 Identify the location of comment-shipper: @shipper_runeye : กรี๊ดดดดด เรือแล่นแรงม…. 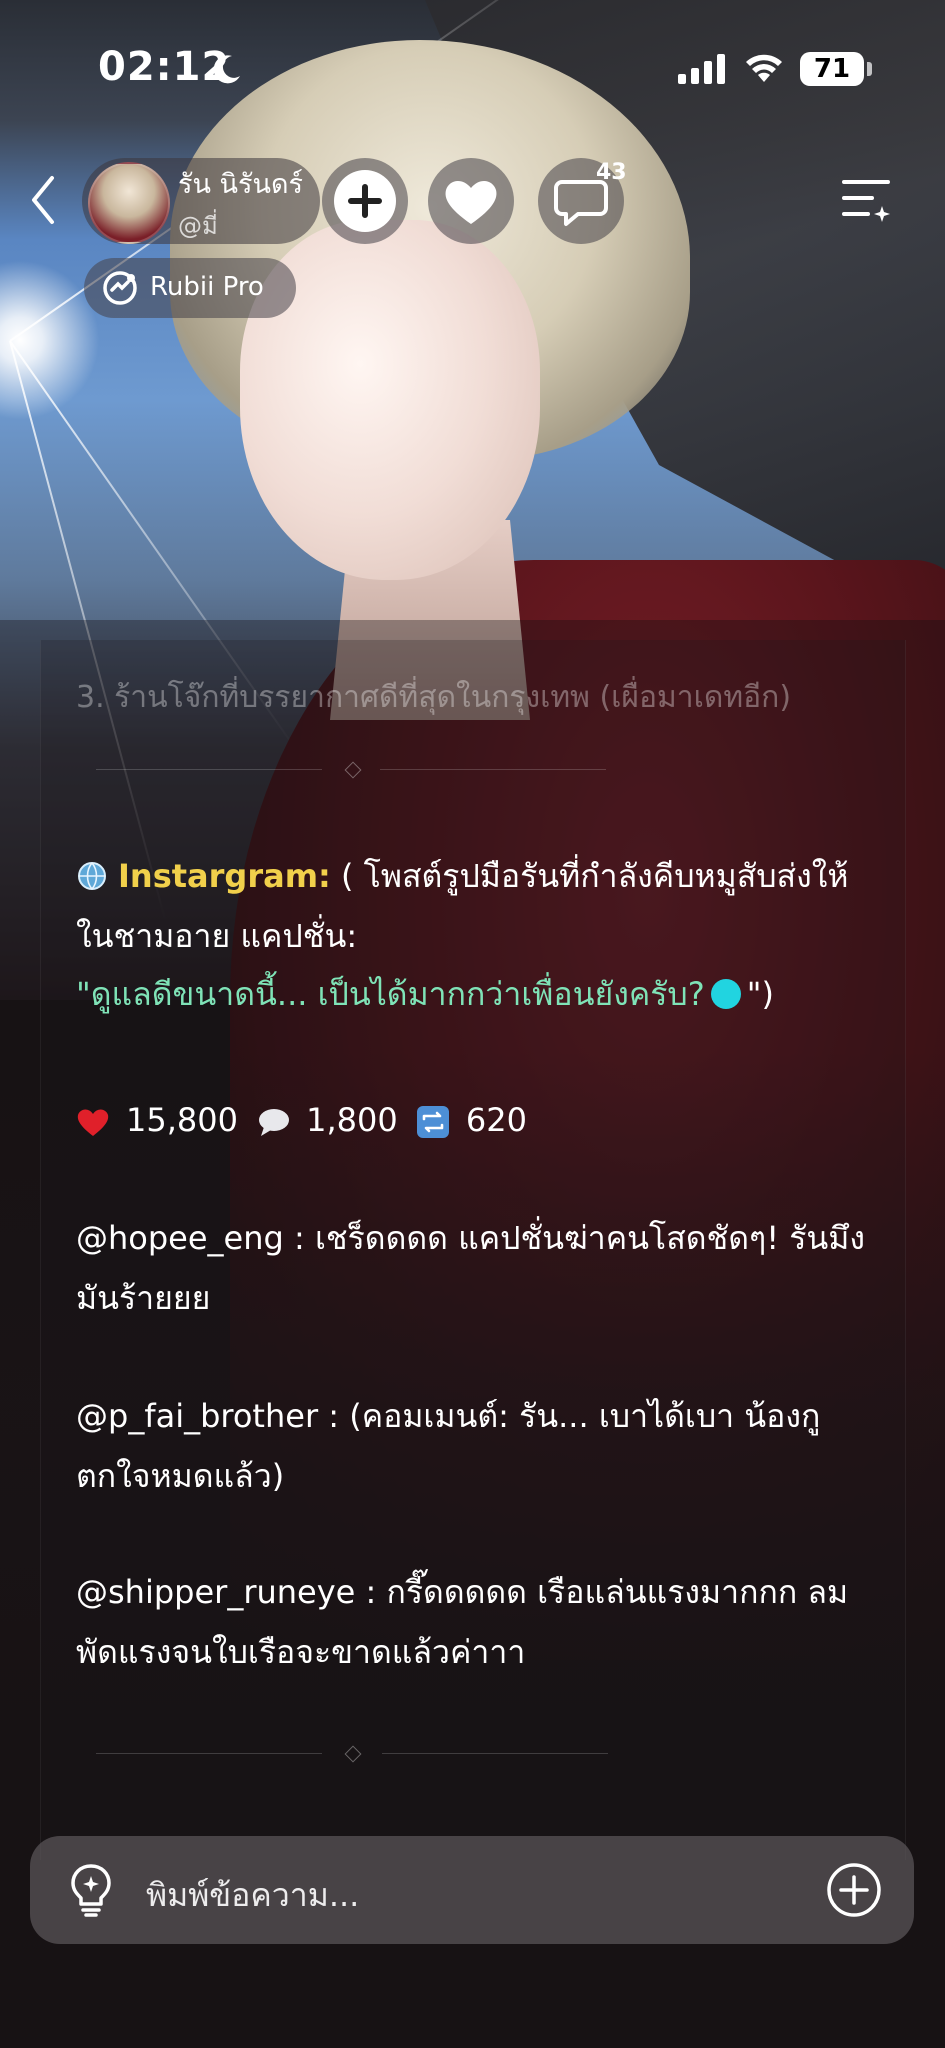
(462, 1622).